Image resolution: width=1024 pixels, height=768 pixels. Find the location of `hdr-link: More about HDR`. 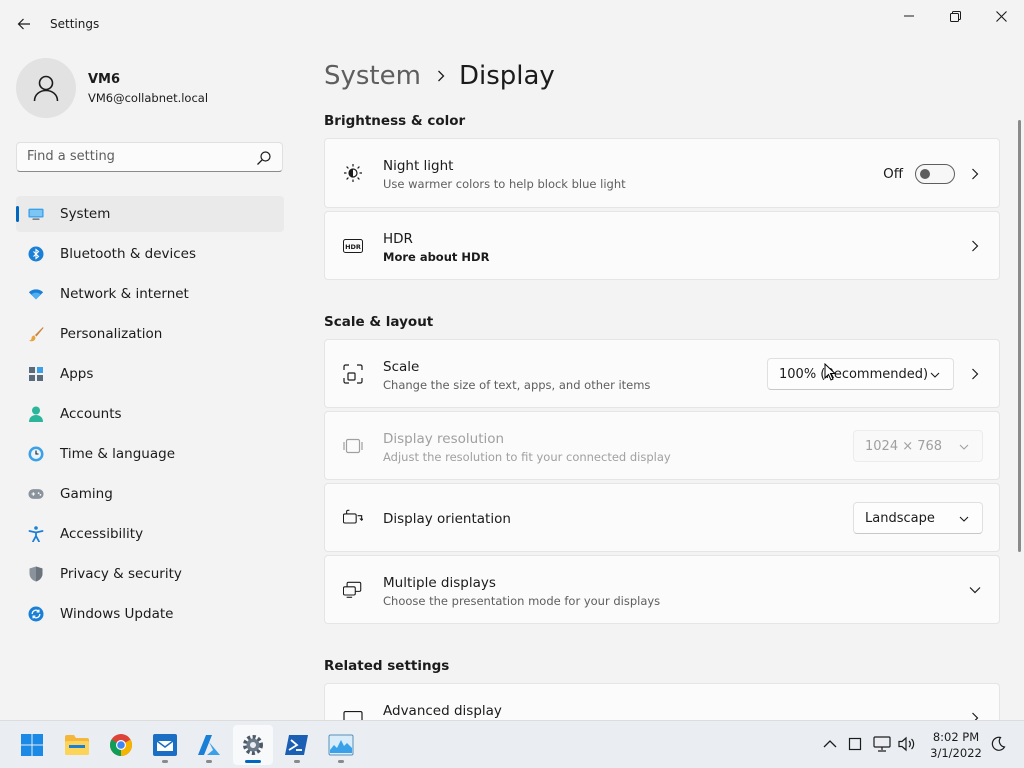

hdr-link: More about HDR is located at coordinates (436, 257).